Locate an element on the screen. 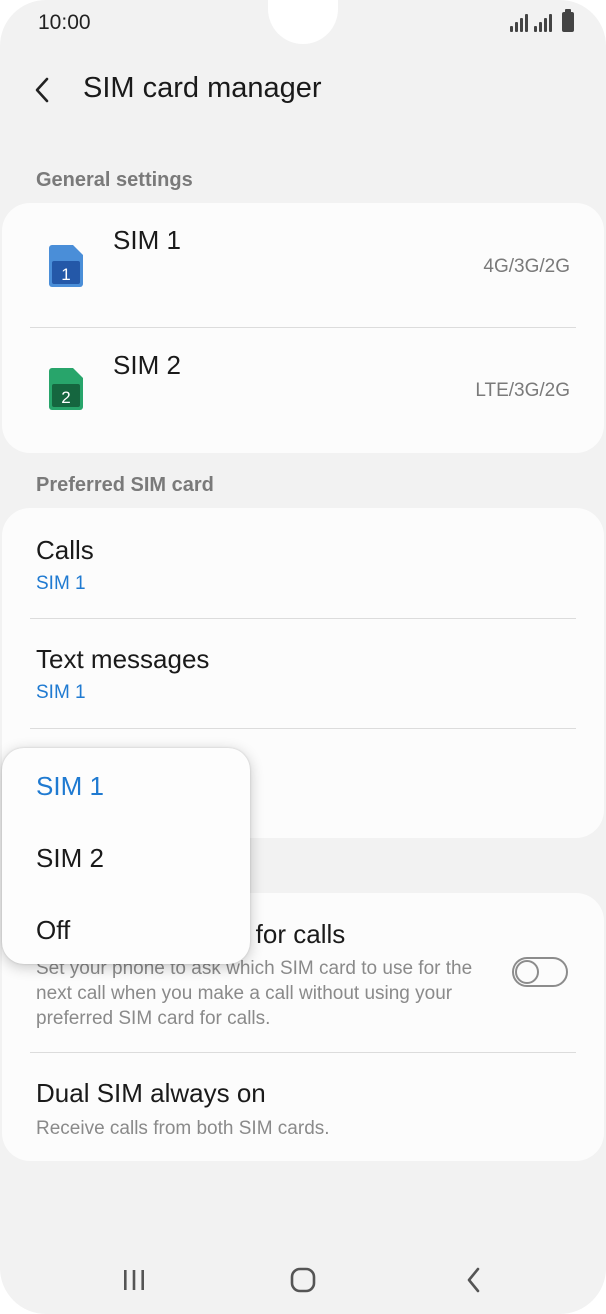 This screenshot has width=606, height=1314. sim-select-popup: SIM 1 SIM 2 Off is located at coordinates (126, 856).